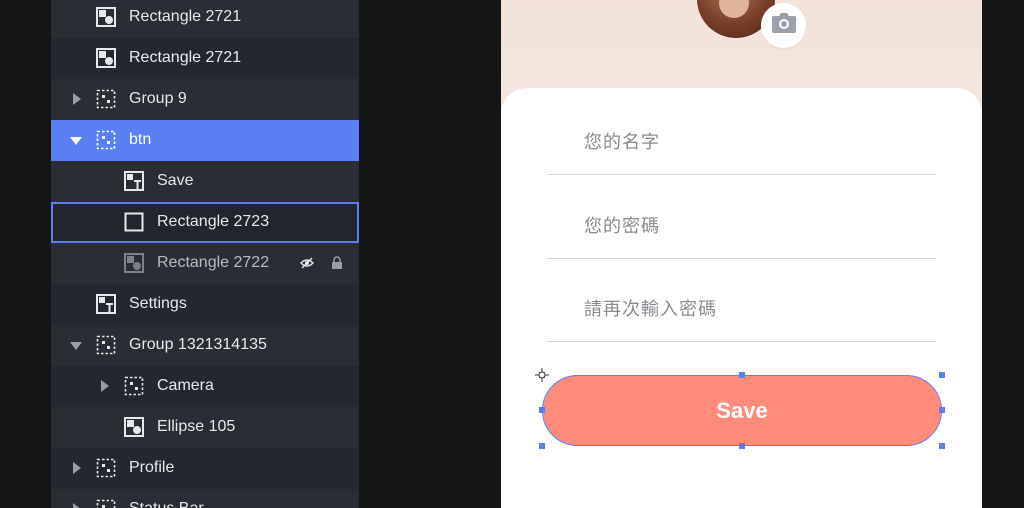 The width and height of the screenshot is (1024, 508). What do you see at coordinates (650, 309) in the screenshot?
I see `confirm-password-placeholder: 請再次輸入密碼` at bounding box center [650, 309].